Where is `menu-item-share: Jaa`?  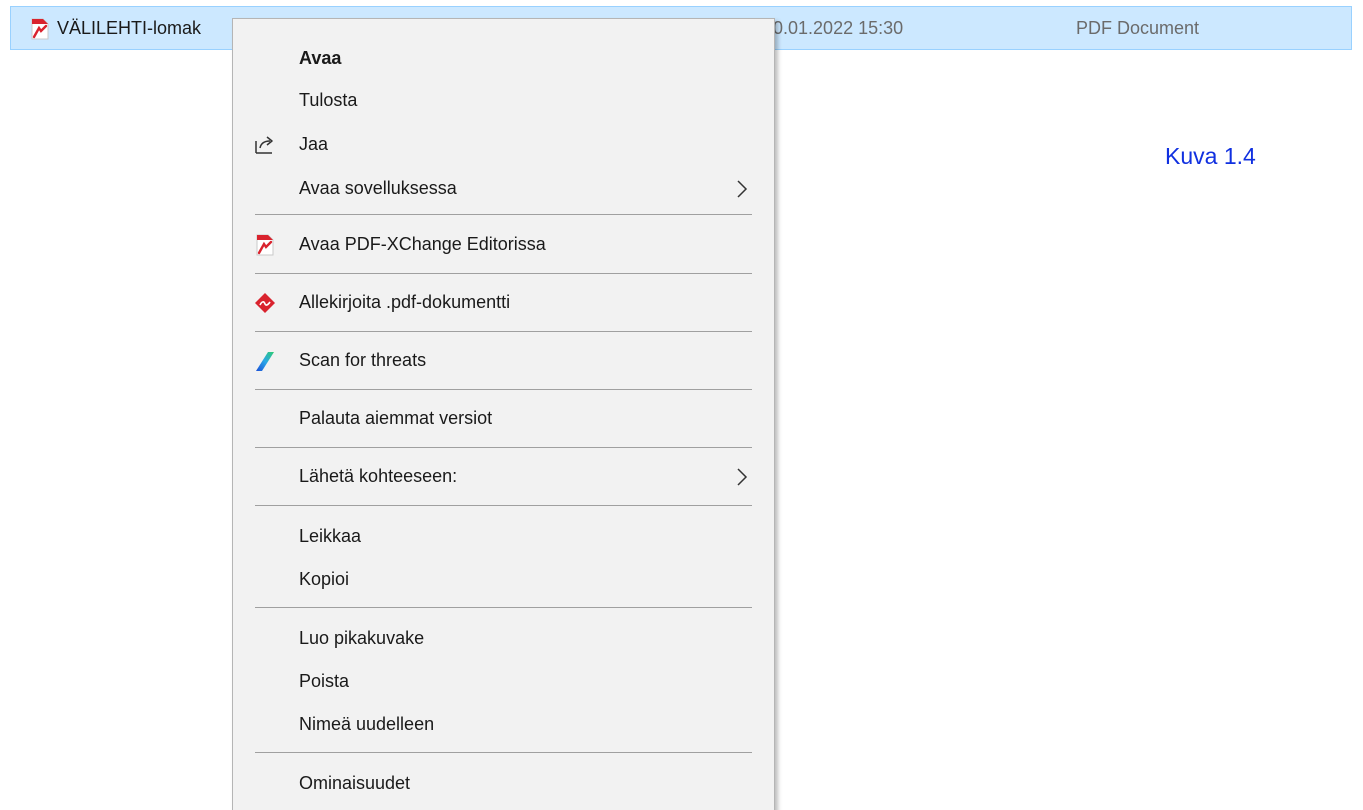
menu-item-share: Jaa is located at coordinates (503, 145).